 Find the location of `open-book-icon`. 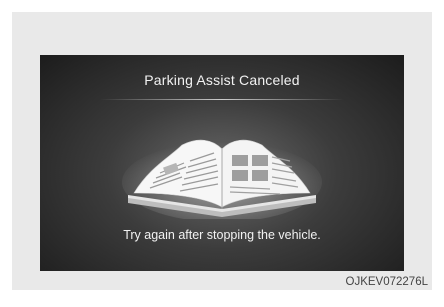

open-book-icon is located at coordinates (222, 179).